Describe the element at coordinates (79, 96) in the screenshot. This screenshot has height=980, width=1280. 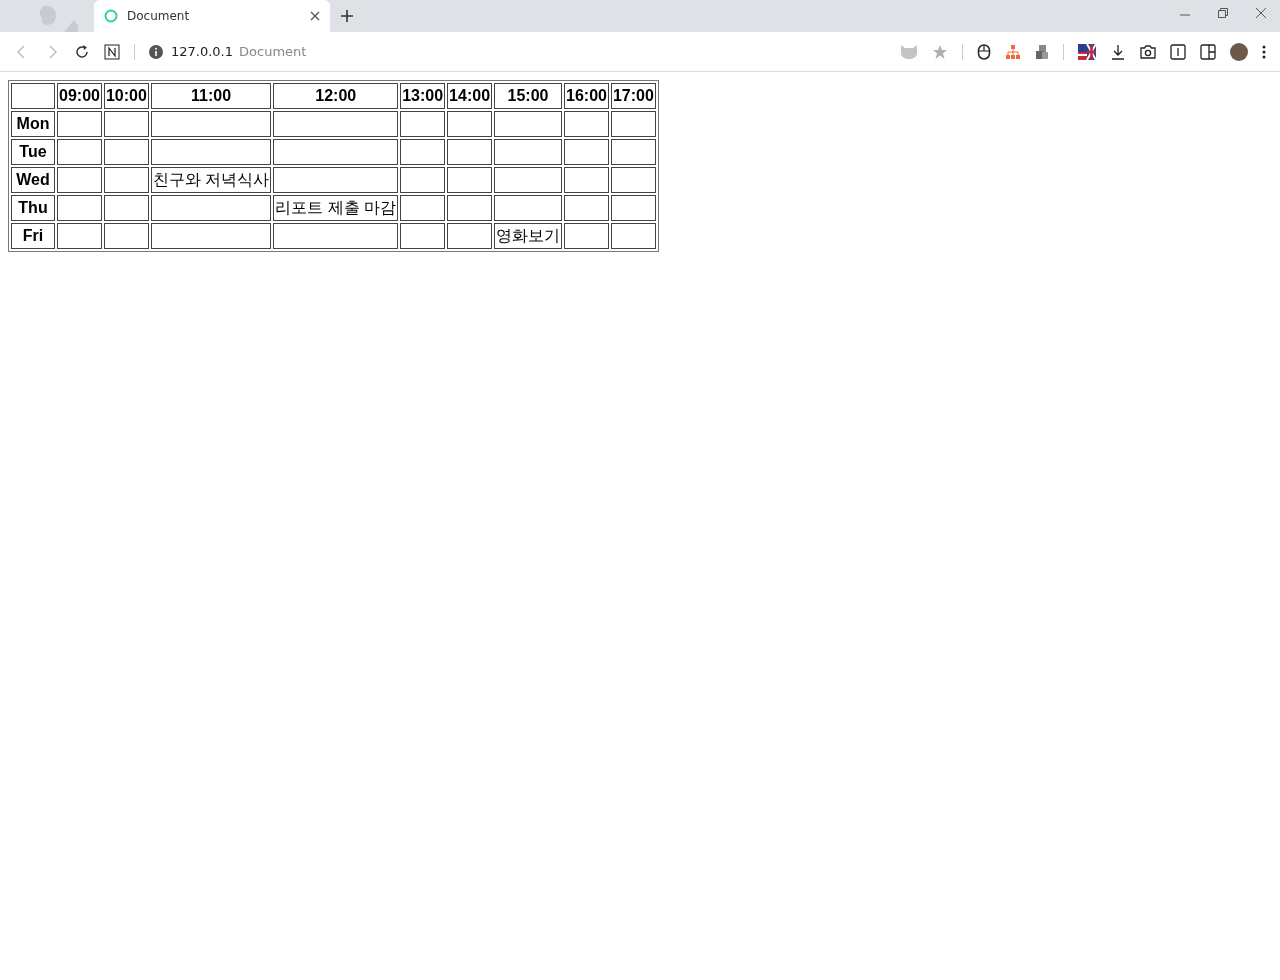
I see `time-header: 09:00` at that location.